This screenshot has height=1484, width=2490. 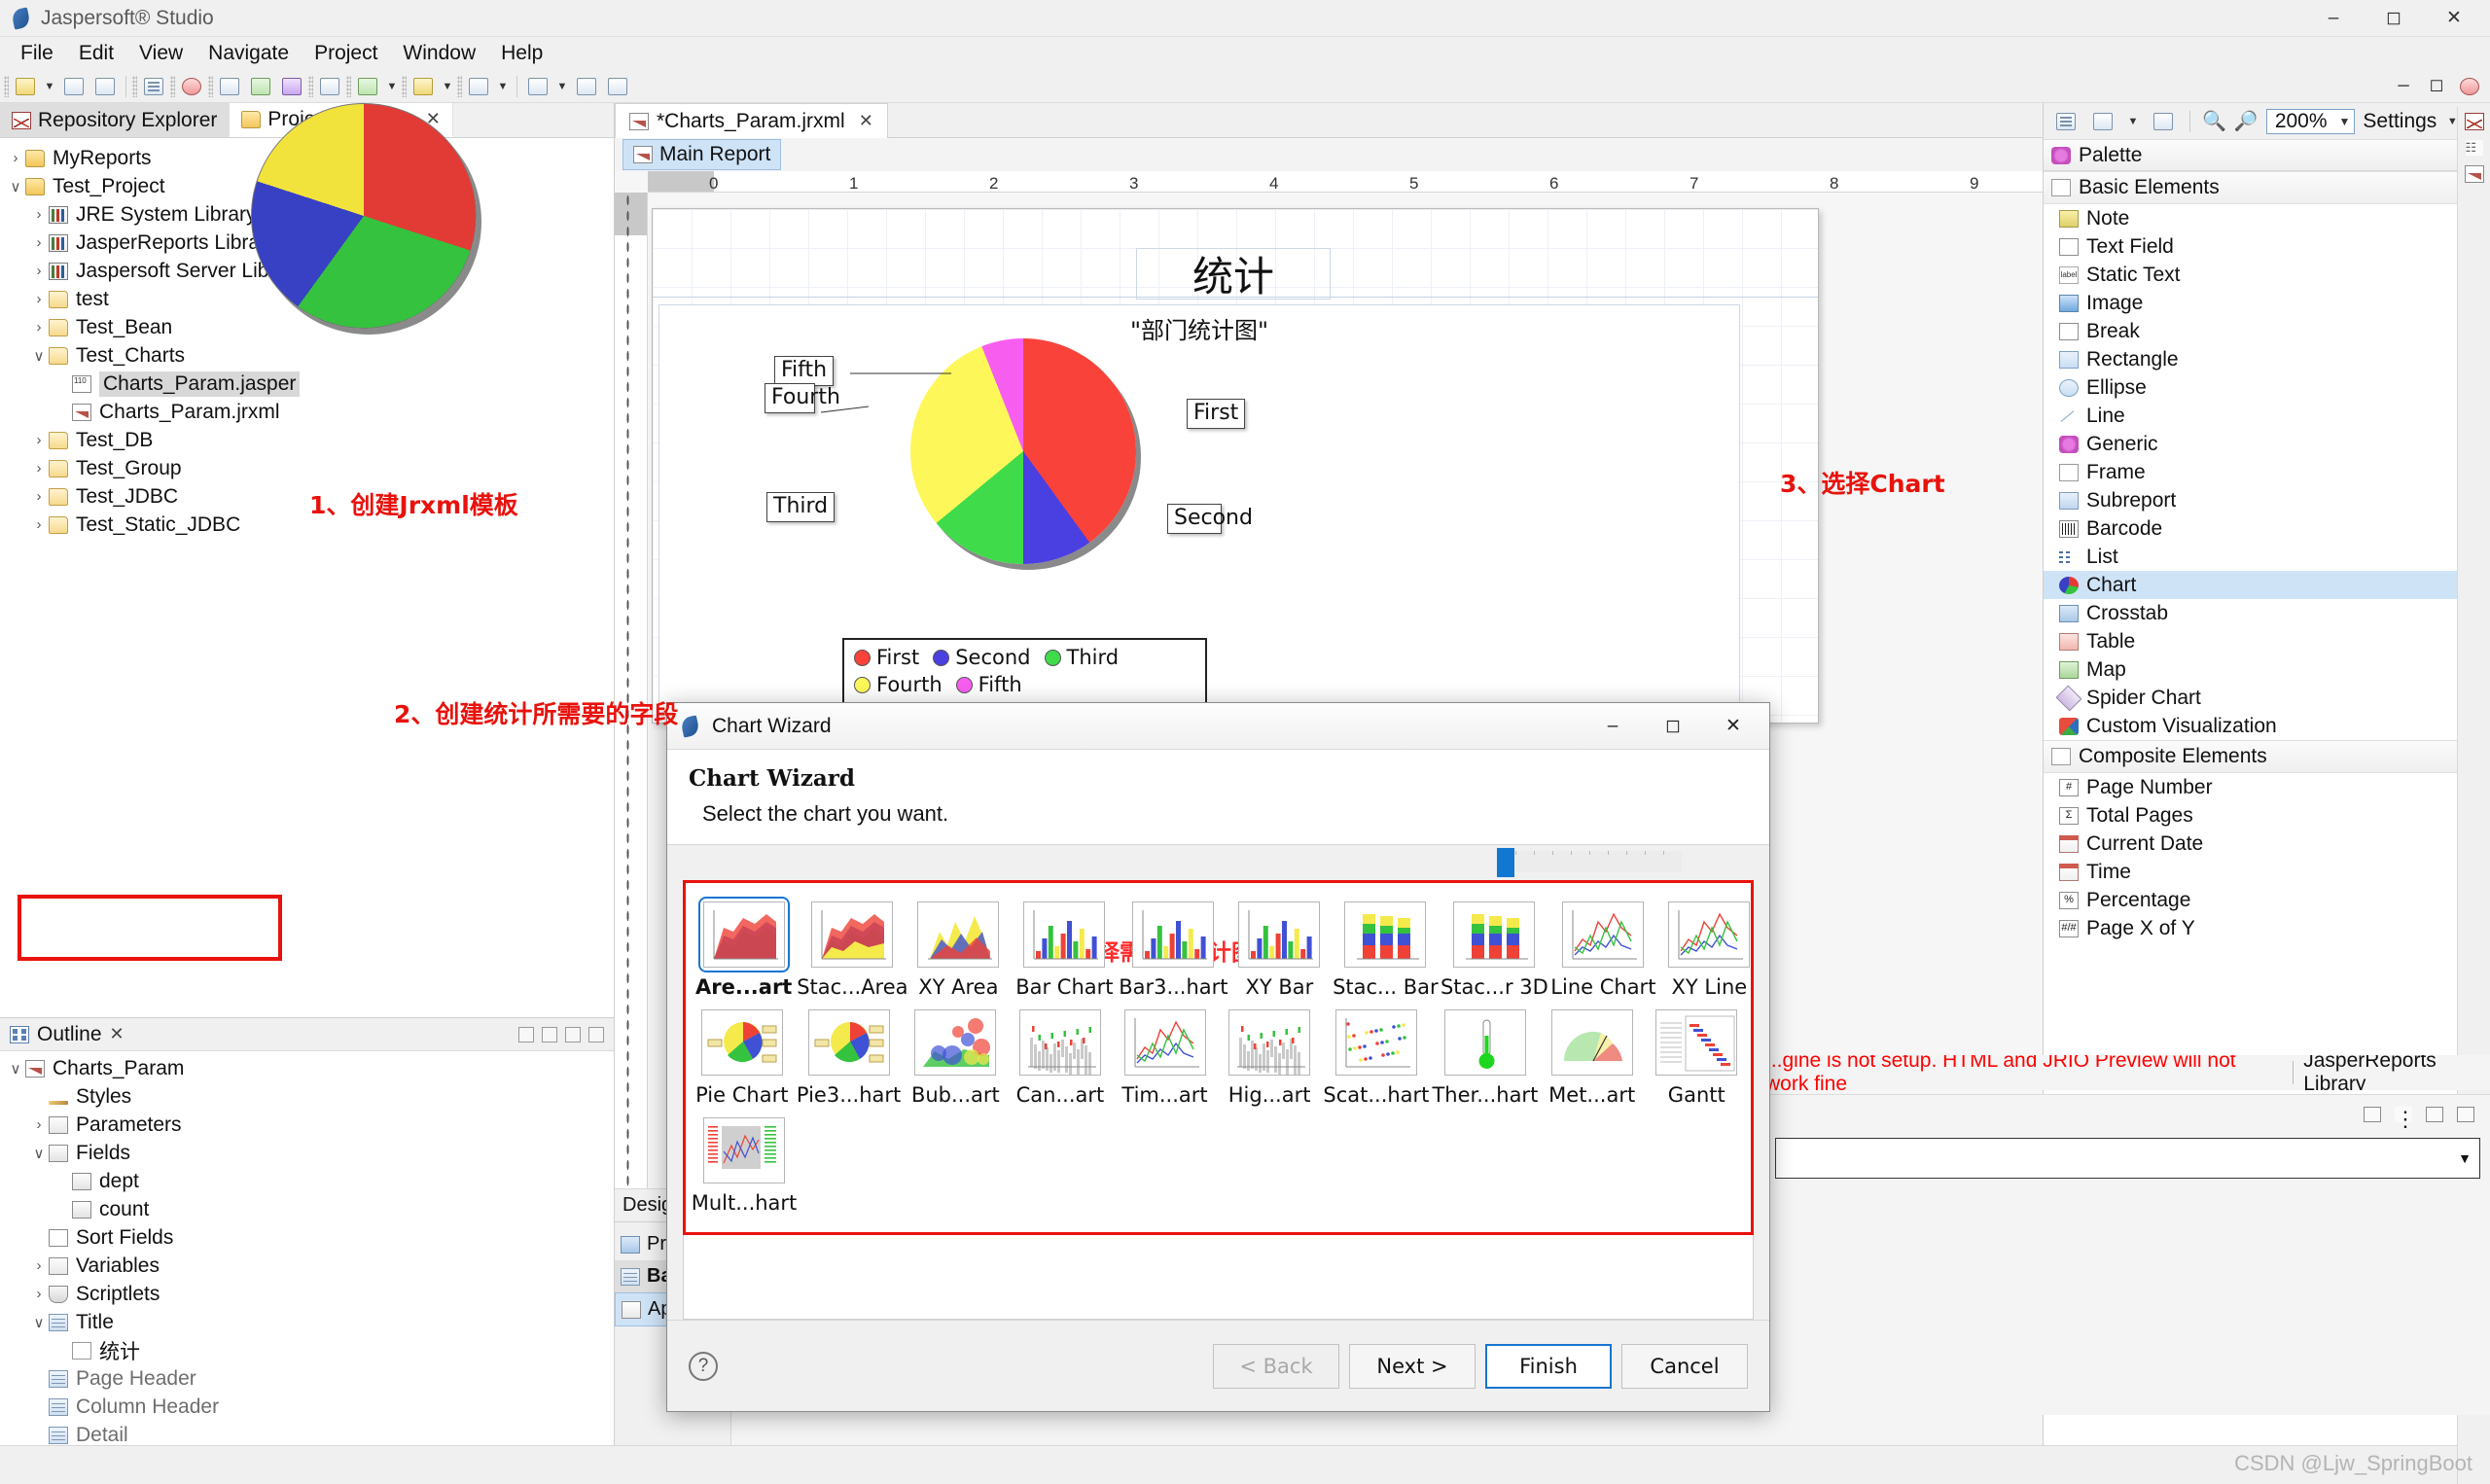 I want to click on dataset-icon, so click(x=2102, y=122).